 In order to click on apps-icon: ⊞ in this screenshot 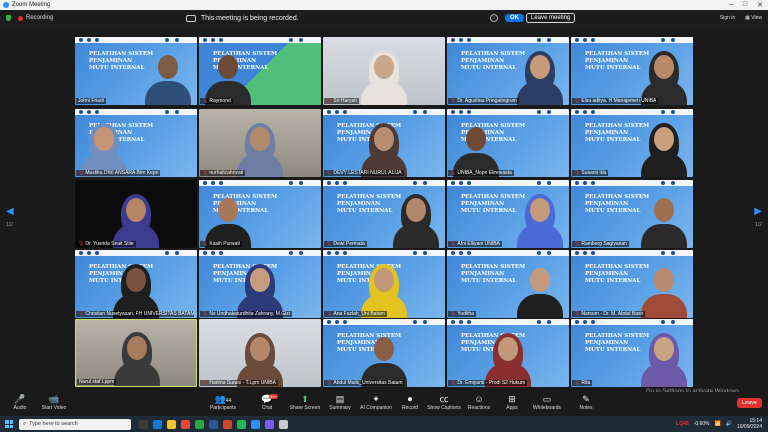, I will do `click(512, 399)`.